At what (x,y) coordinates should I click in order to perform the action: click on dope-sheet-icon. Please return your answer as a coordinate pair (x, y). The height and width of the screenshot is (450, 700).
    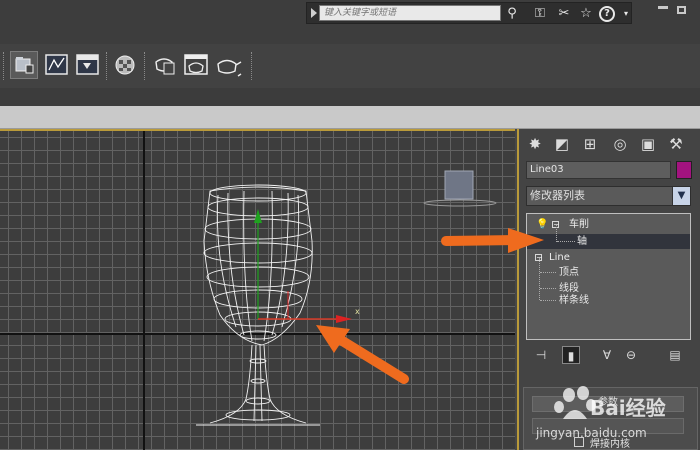
    Looking at the image, I should click on (87, 64).